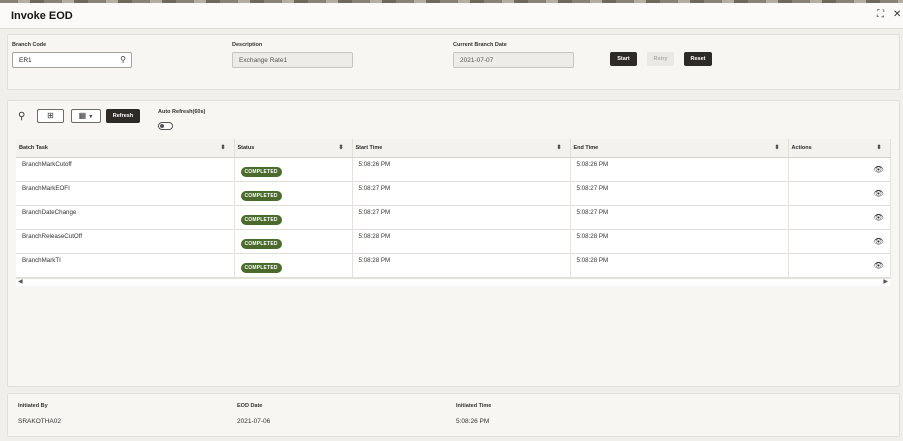 This screenshot has height=441, width=903. I want to click on auto-refresh-toggle, so click(165, 126).